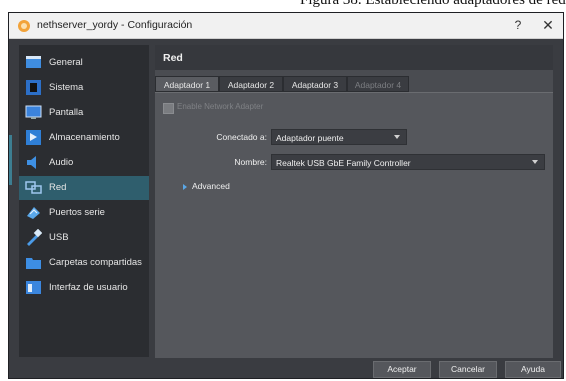 Image resolution: width=566 pixels, height=381 pixels. I want to click on sidebar-item-sistema: Sistema, so click(84, 88).